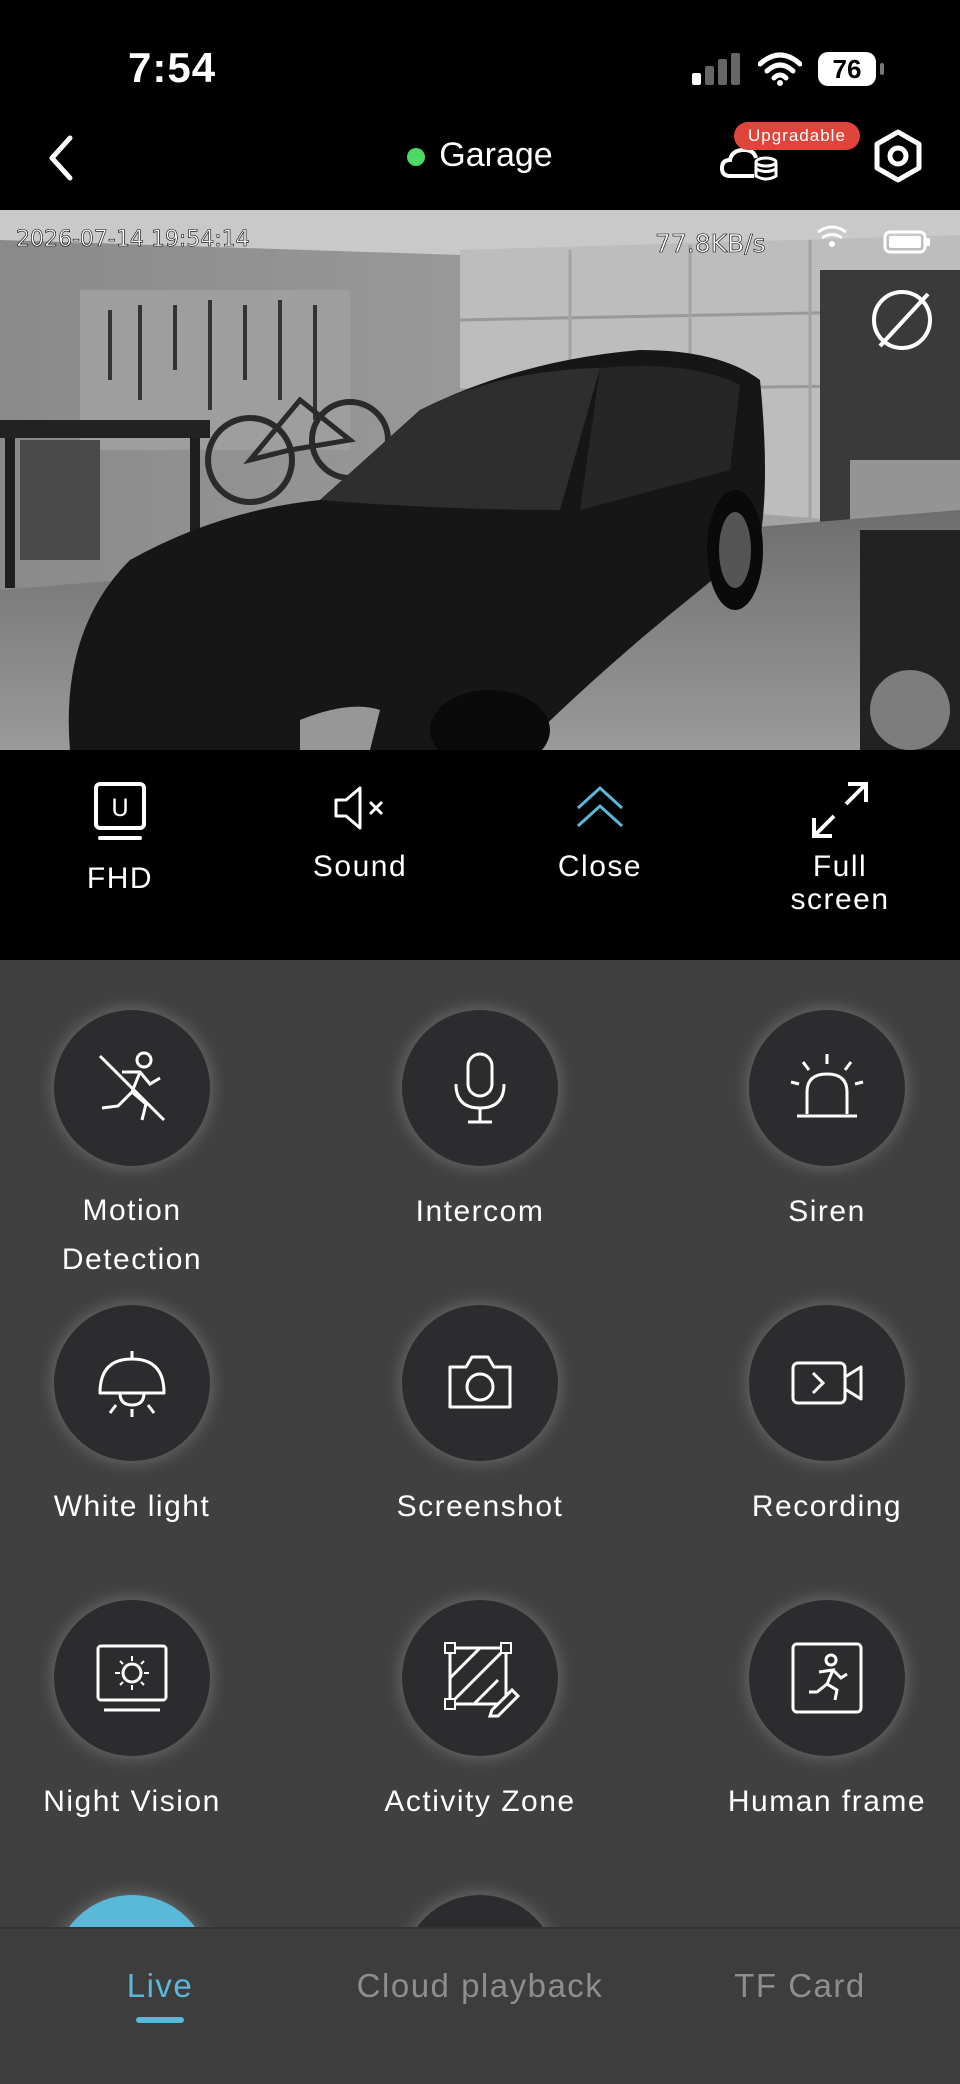 Image resolution: width=960 pixels, height=2084 pixels. Describe the element at coordinates (480, 1801) in the screenshot. I see `activity-zone-label: Activity Zone` at that location.